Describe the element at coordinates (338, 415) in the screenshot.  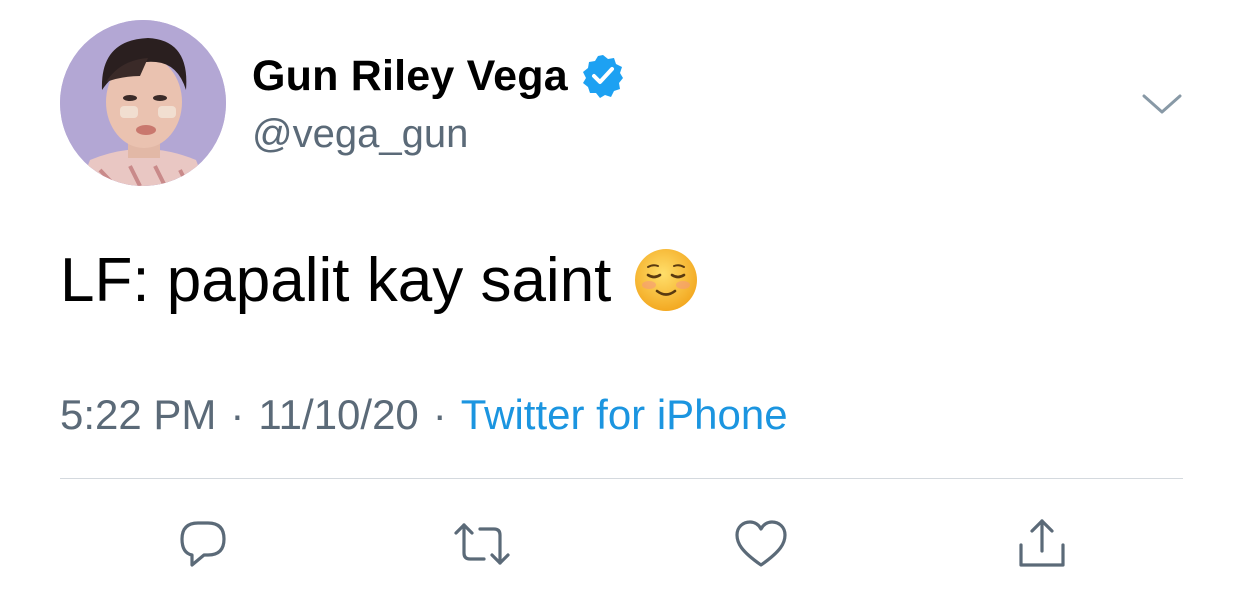
I see `tweet-date: 11/10/20` at that location.